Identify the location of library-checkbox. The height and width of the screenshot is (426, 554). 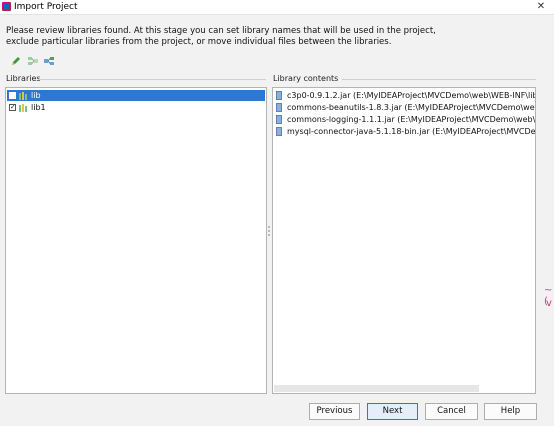
(12, 95).